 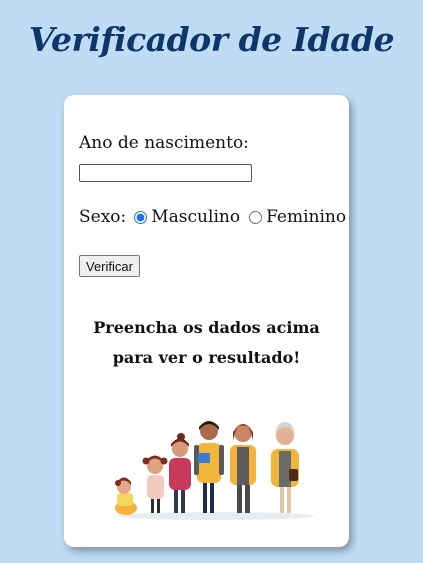 What do you see at coordinates (285, 467) in the screenshot?
I see `grandmother-figure` at bounding box center [285, 467].